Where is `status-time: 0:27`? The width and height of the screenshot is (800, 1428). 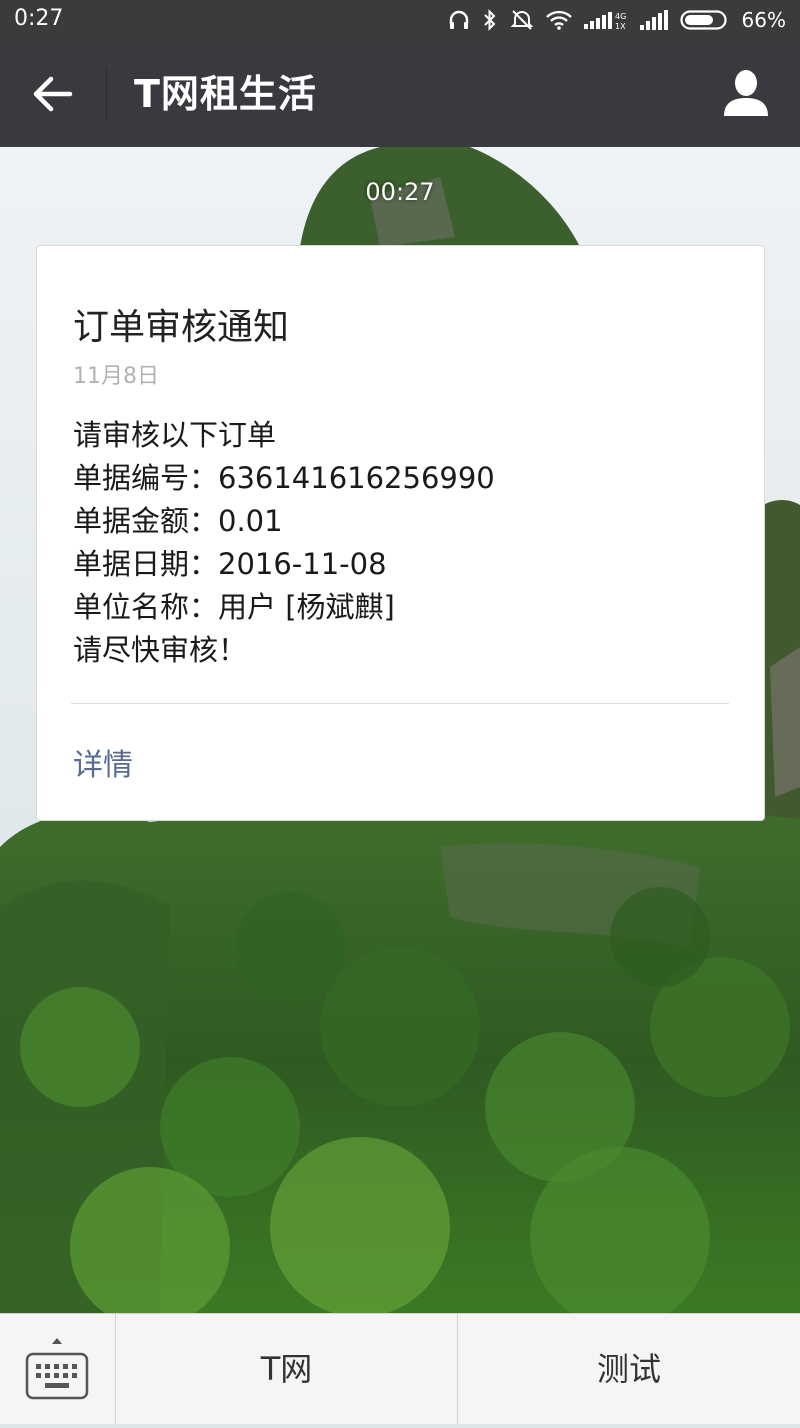 status-time: 0:27 is located at coordinates (39, 18).